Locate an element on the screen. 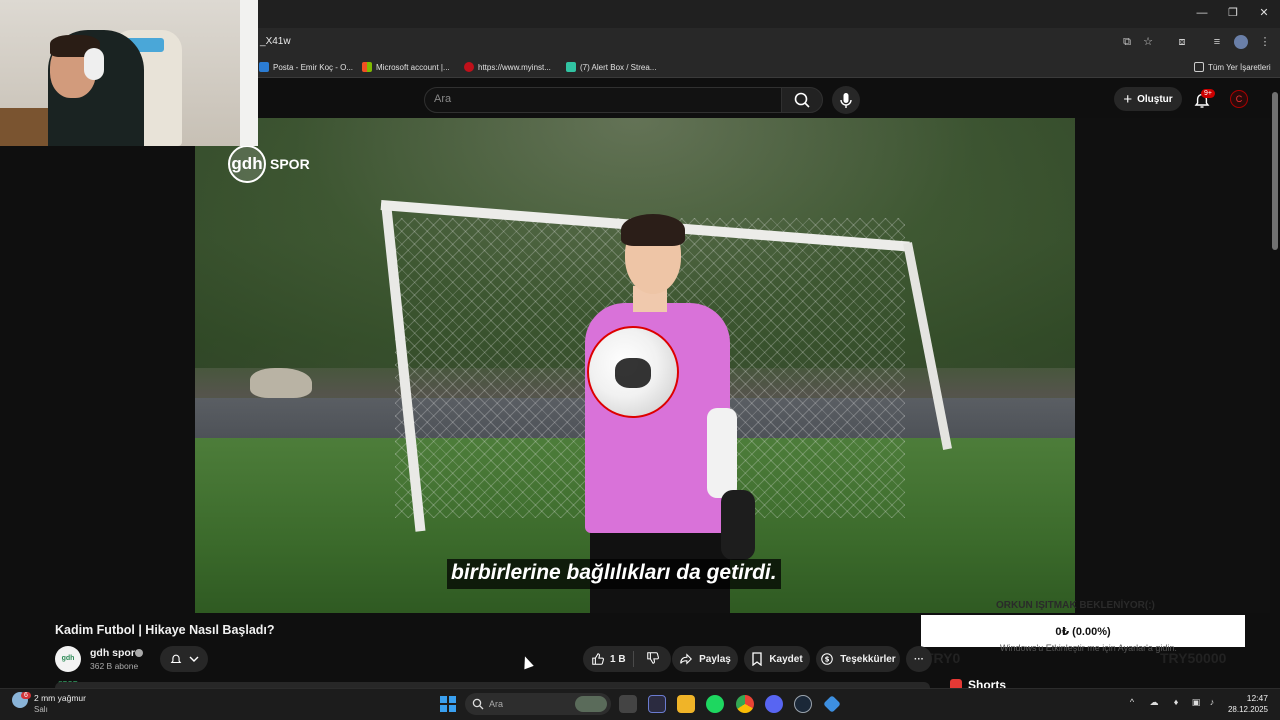  copilot-icon is located at coordinates (657, 704).